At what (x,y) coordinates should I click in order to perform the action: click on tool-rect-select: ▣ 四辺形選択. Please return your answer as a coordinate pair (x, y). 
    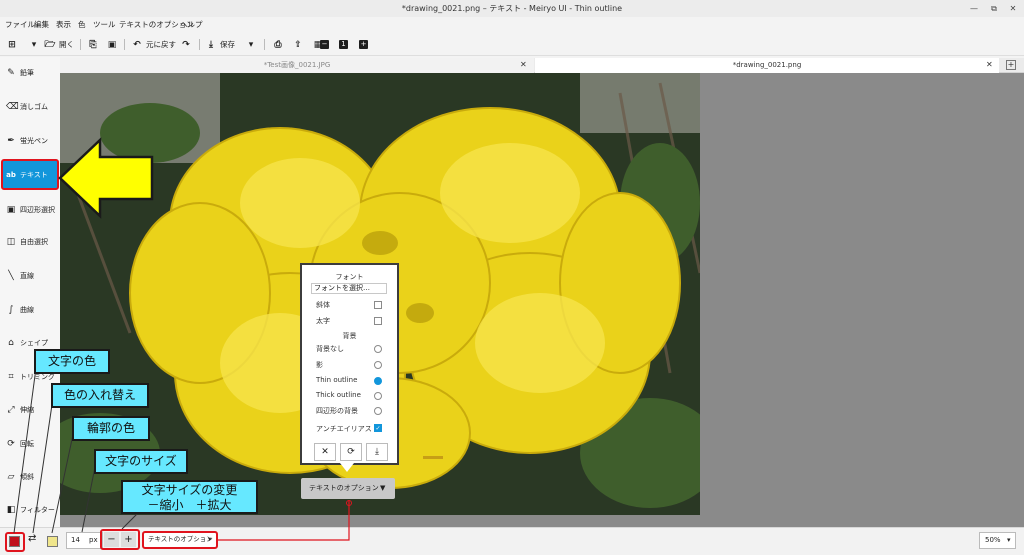
    Looking at the image, I should click on (31, 210).